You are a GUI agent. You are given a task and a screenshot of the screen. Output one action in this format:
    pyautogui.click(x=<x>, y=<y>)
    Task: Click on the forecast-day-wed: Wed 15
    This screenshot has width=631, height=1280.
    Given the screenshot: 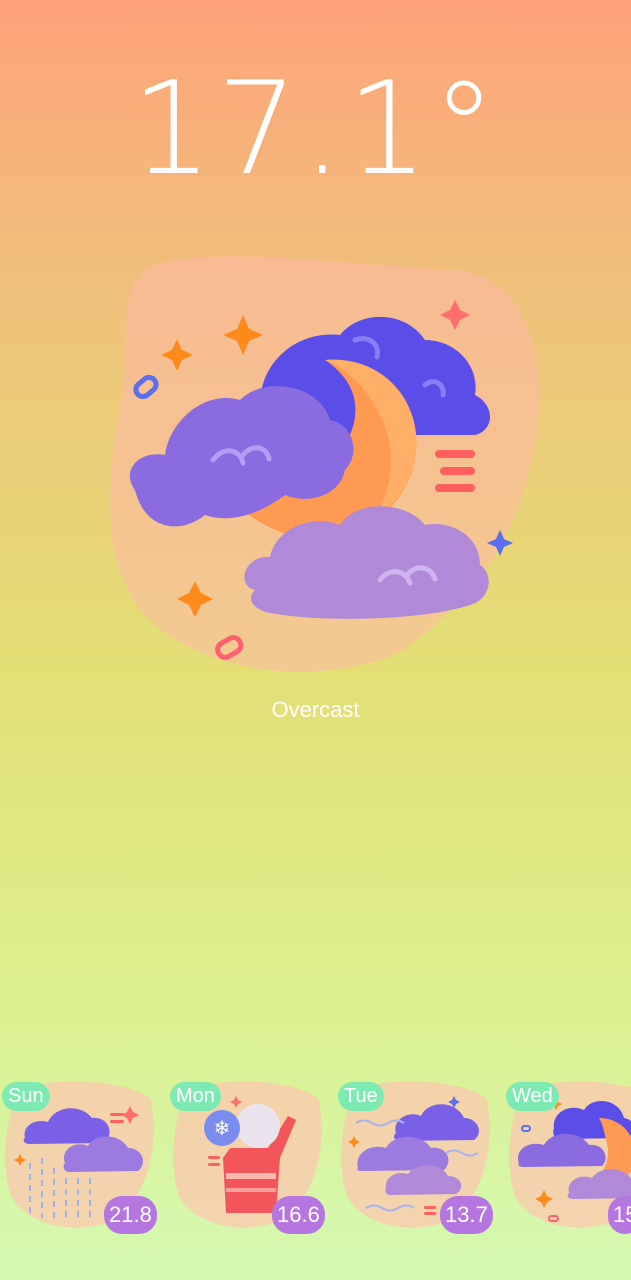 What is the action you would take?
    pyautogui.click(x=567, y=1157)
    